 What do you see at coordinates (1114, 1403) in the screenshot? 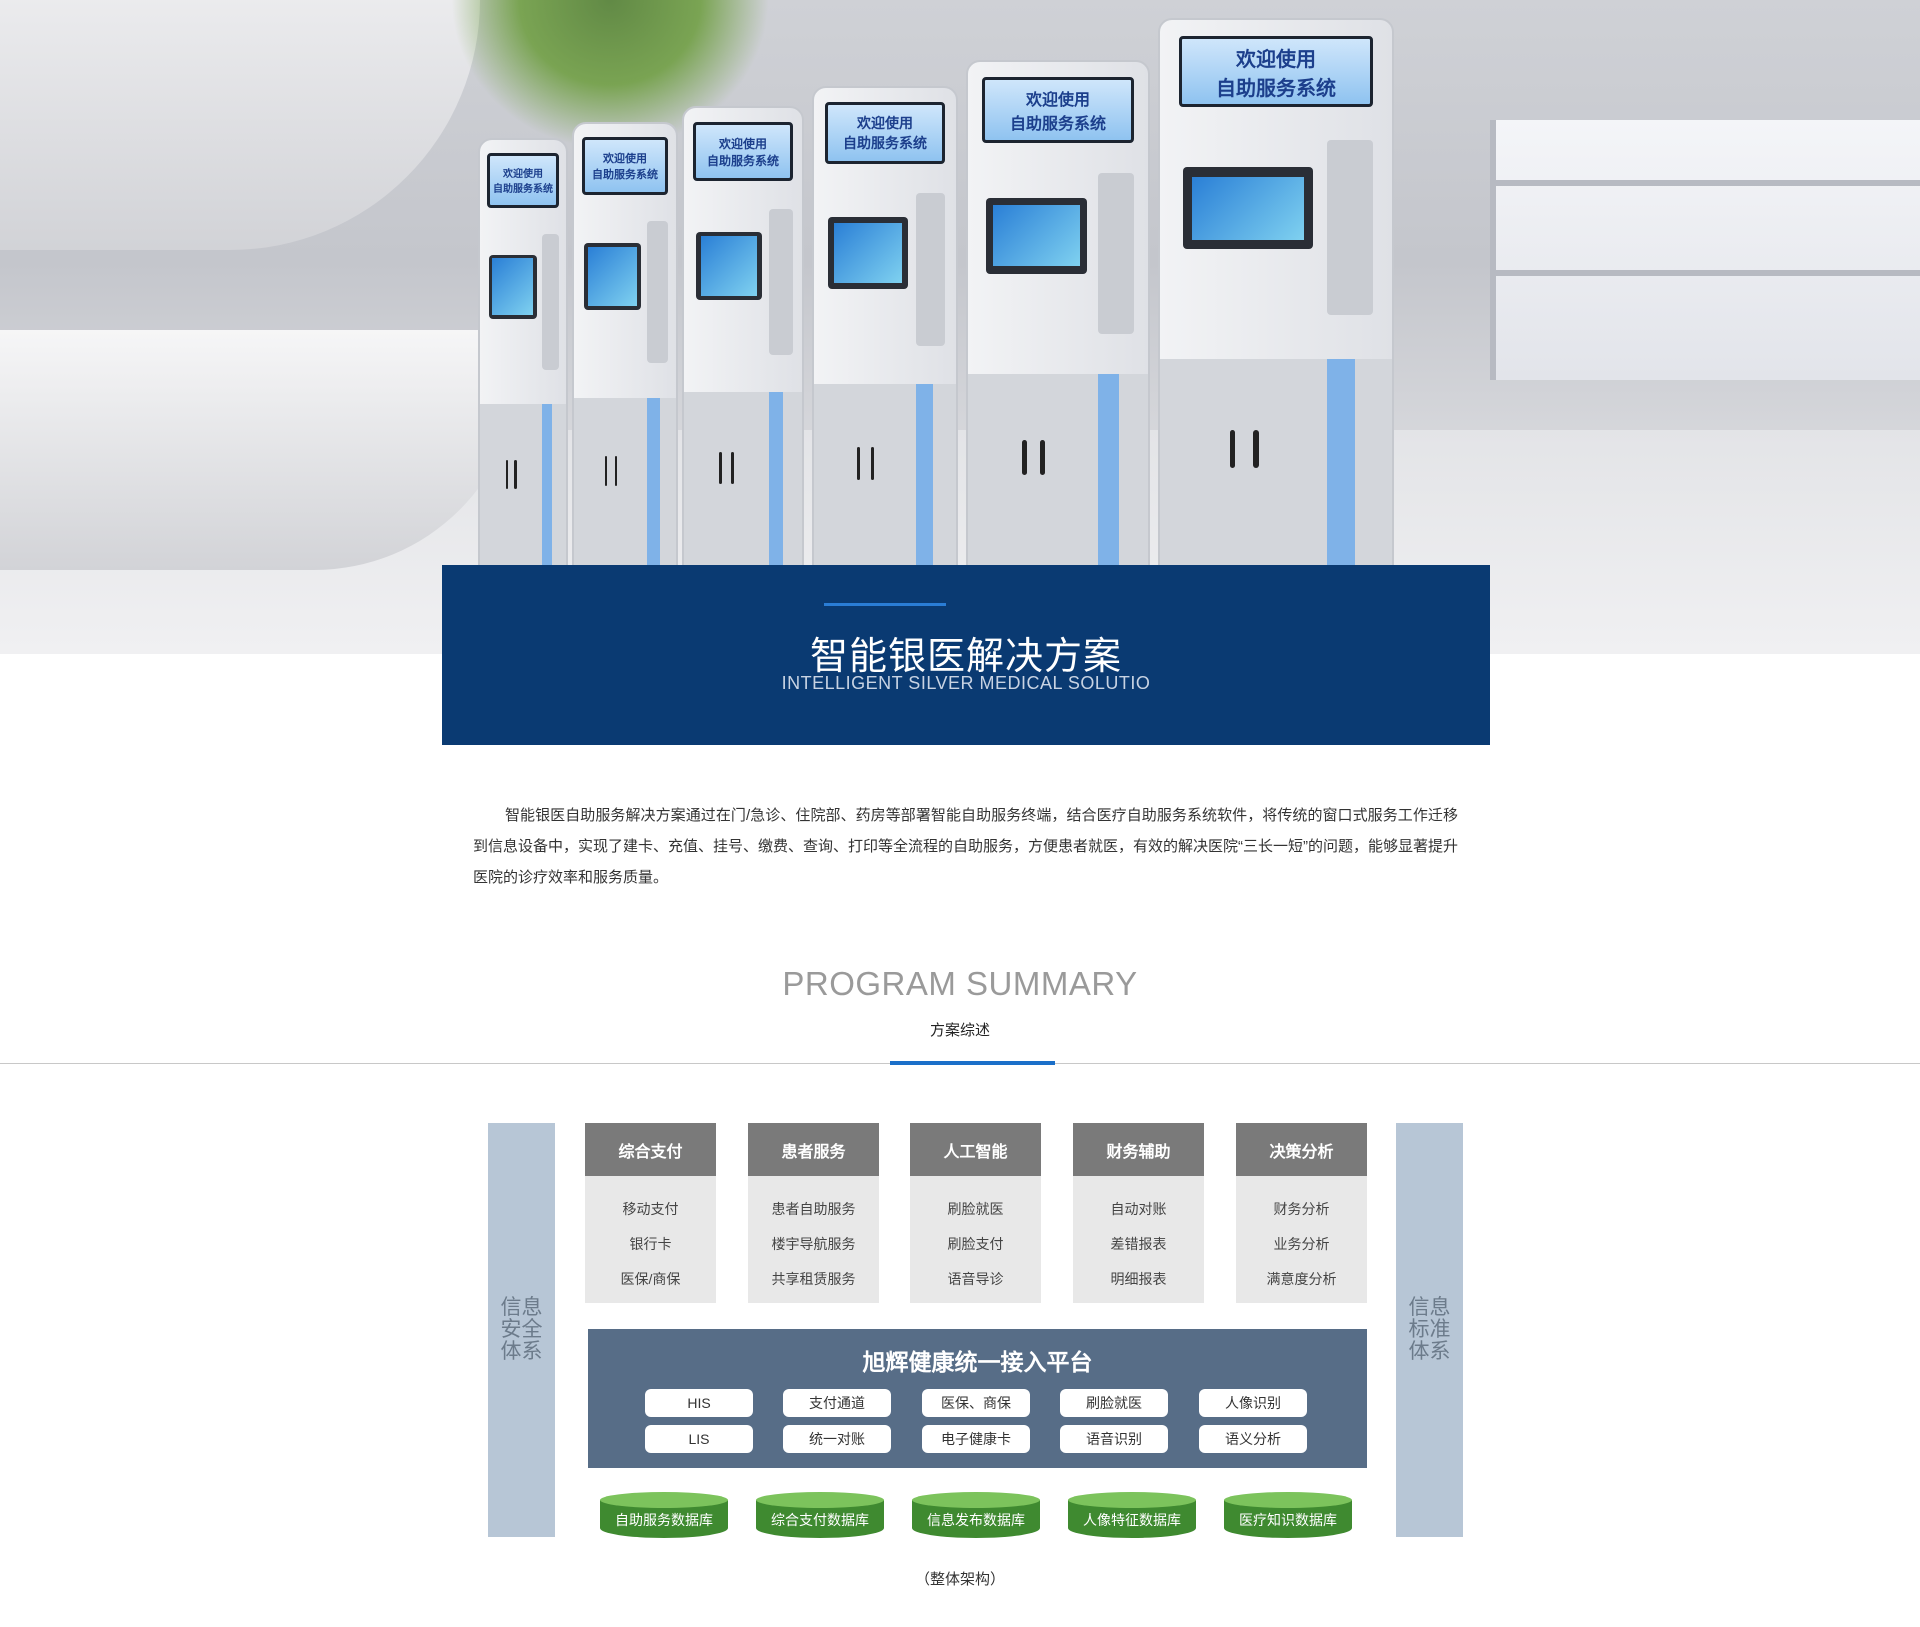
I see `platform-chip: 刷脸就医` at bounding box center [1114, 1403].